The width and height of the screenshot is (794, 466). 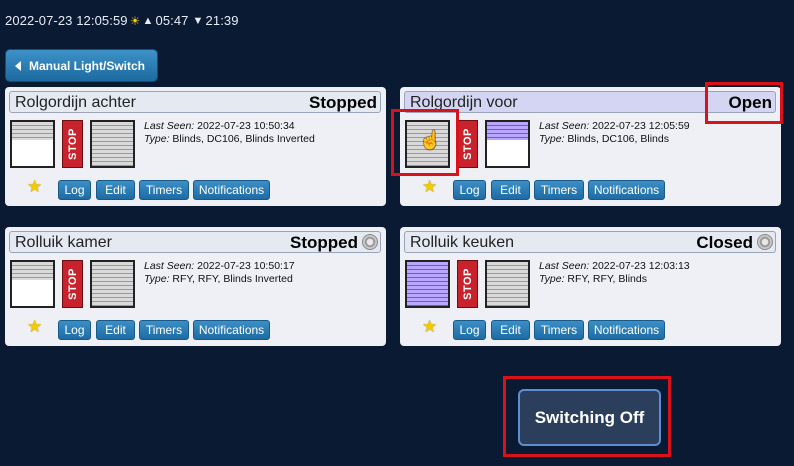 What do you see at coordinates (590, 242) in the screenshot?
I see `device-header: Rolluik keuken Closed` at bounding box center [590, 242].